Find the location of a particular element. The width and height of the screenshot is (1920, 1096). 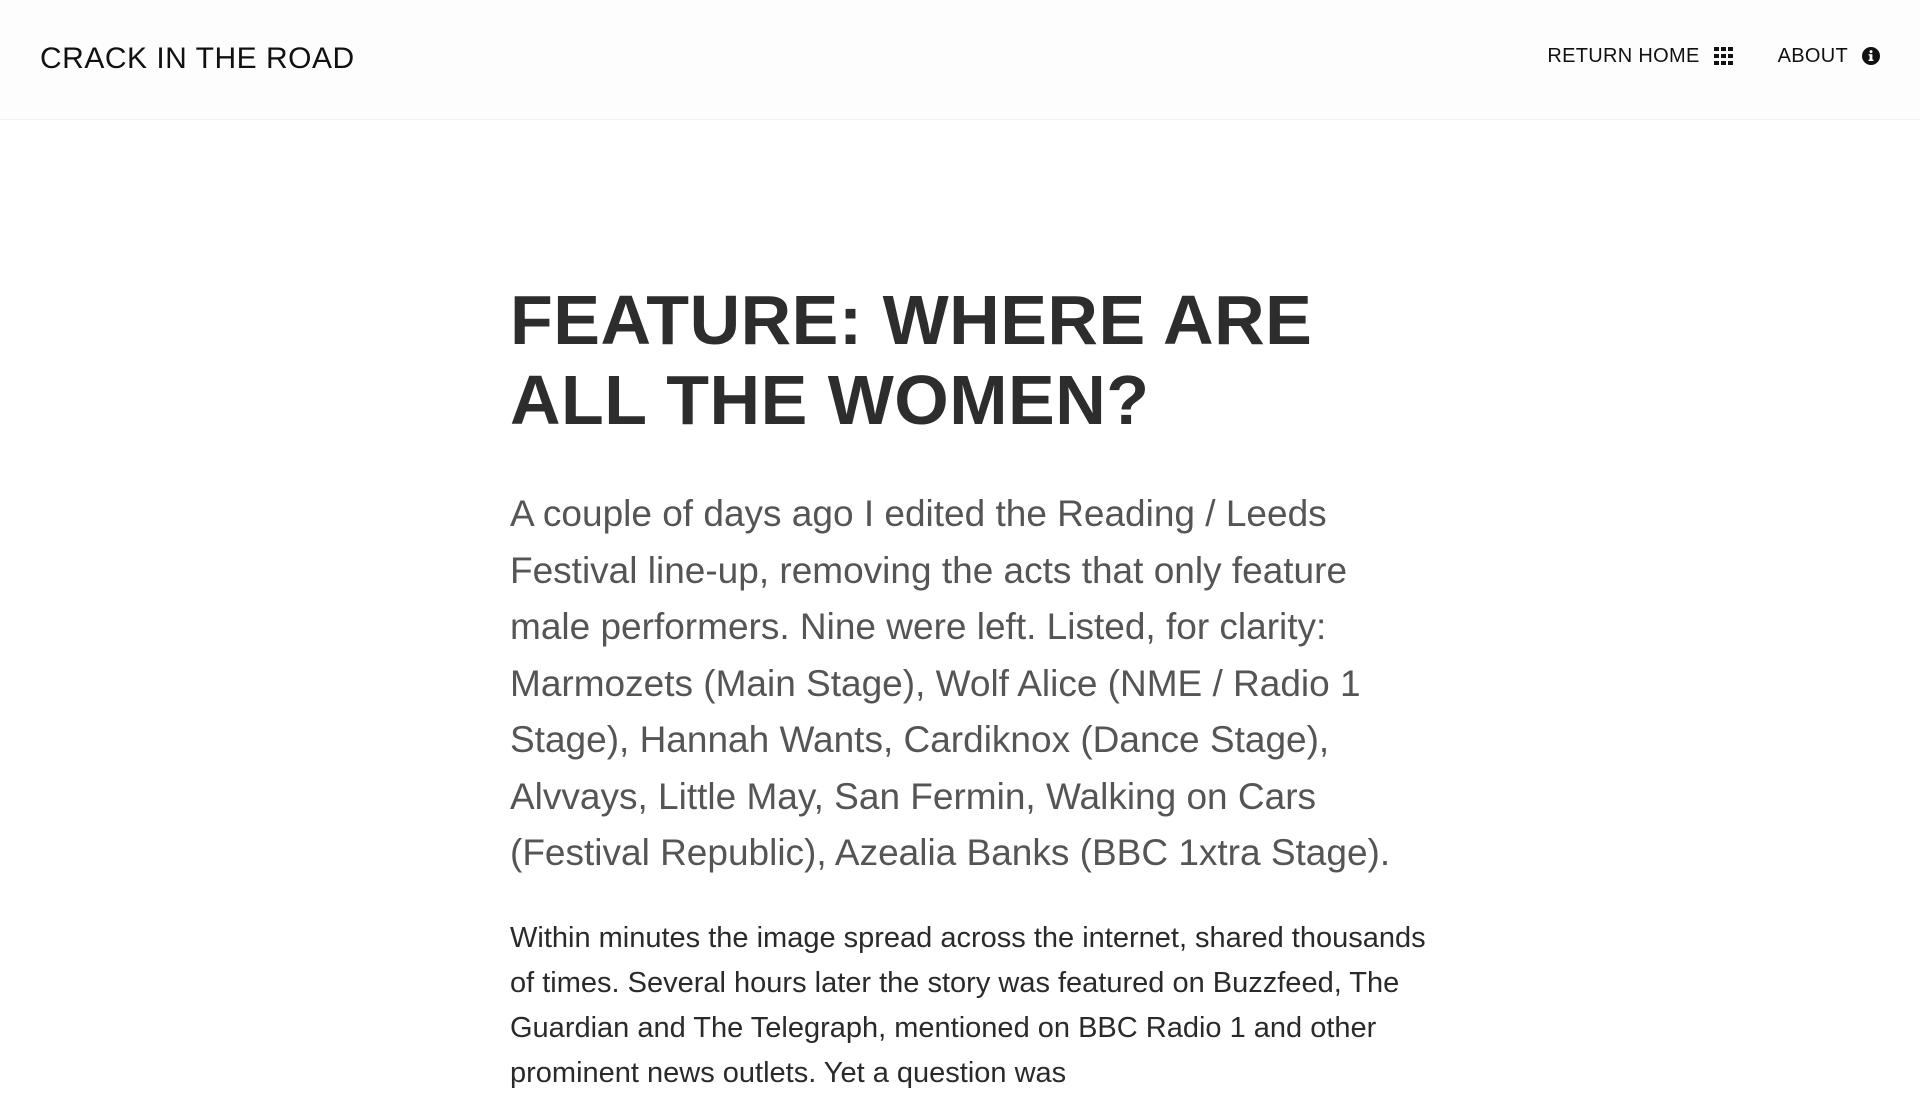

about-link: ABOUT is located at coordinates (1829, 56).